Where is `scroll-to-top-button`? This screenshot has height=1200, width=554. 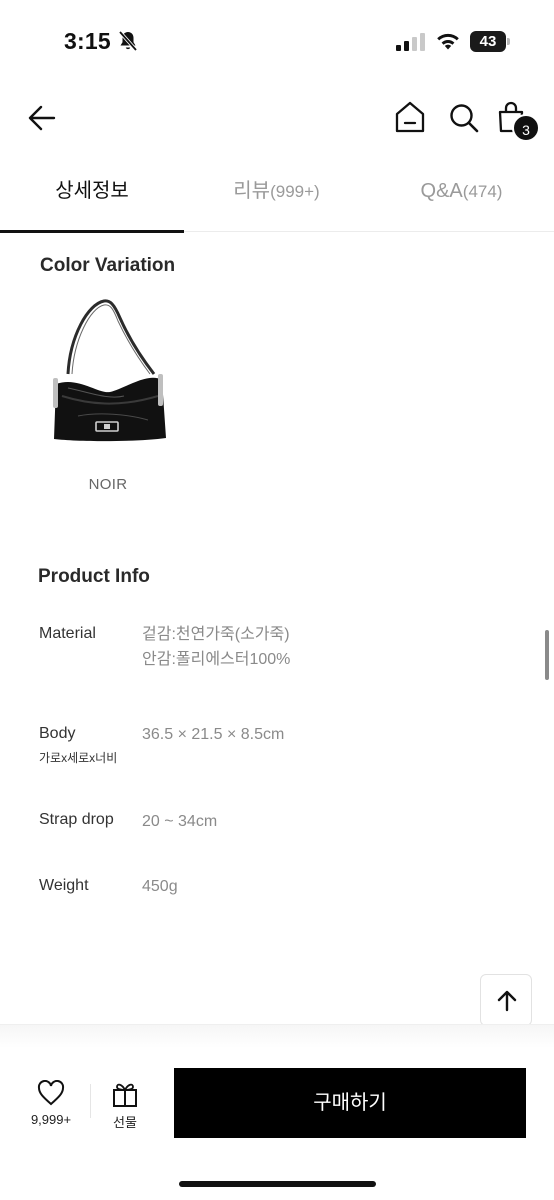 scroll-to-top-button is located at coordinates (506, 1000).